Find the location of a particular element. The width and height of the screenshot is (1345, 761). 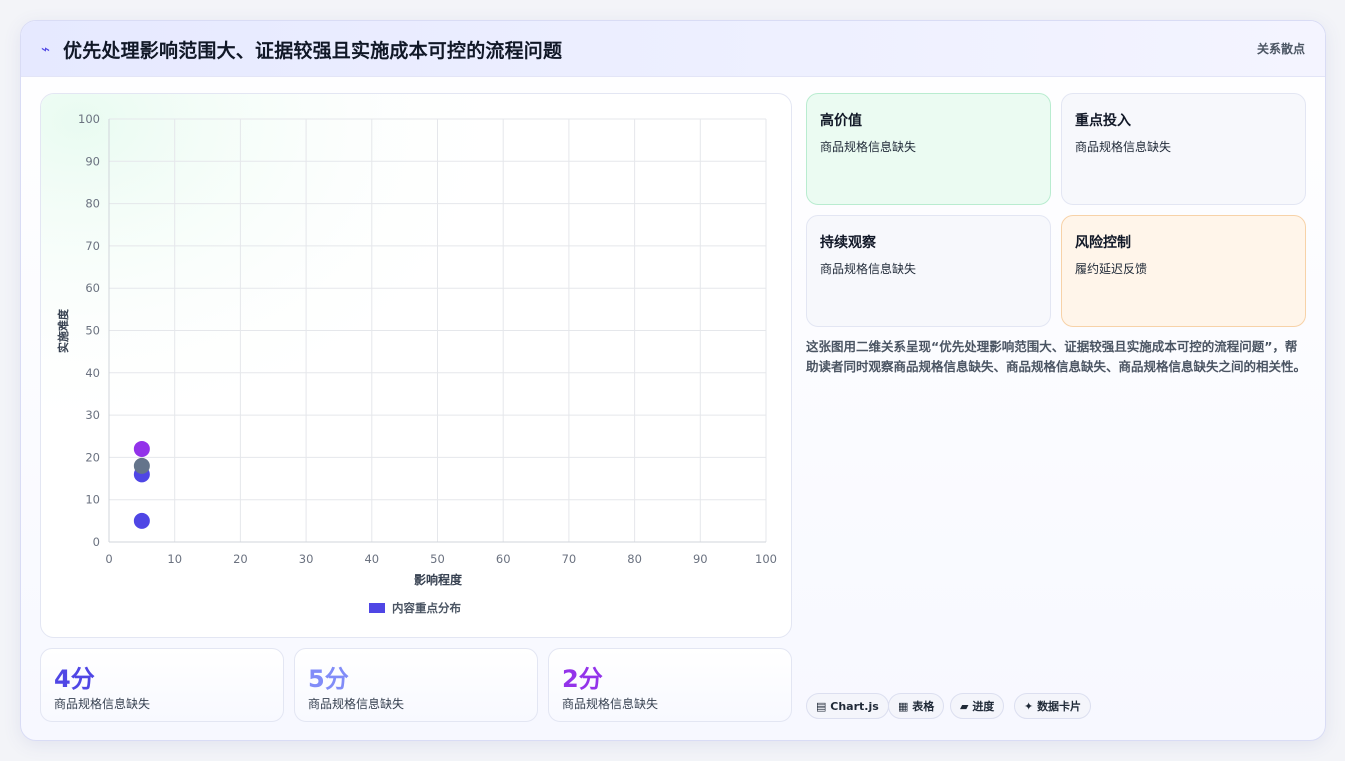

x-tick-label: 40 is located at coordinates (371, 559).